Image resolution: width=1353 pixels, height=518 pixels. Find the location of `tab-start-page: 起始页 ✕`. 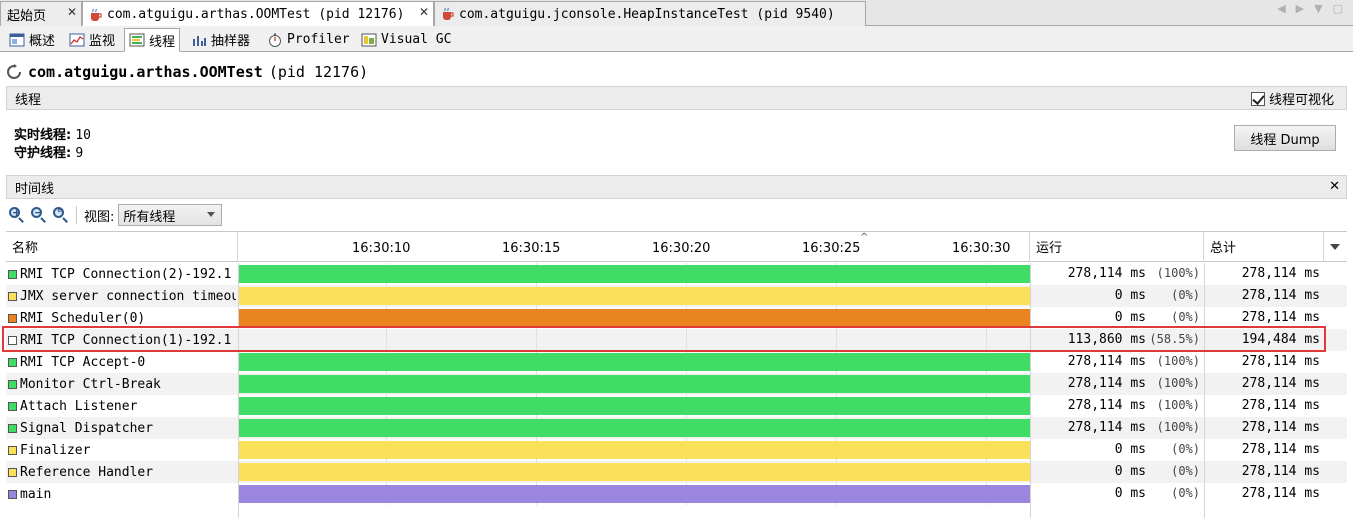

tab-start-page: 起始页 ✕ is located at coordinates (41, 13).